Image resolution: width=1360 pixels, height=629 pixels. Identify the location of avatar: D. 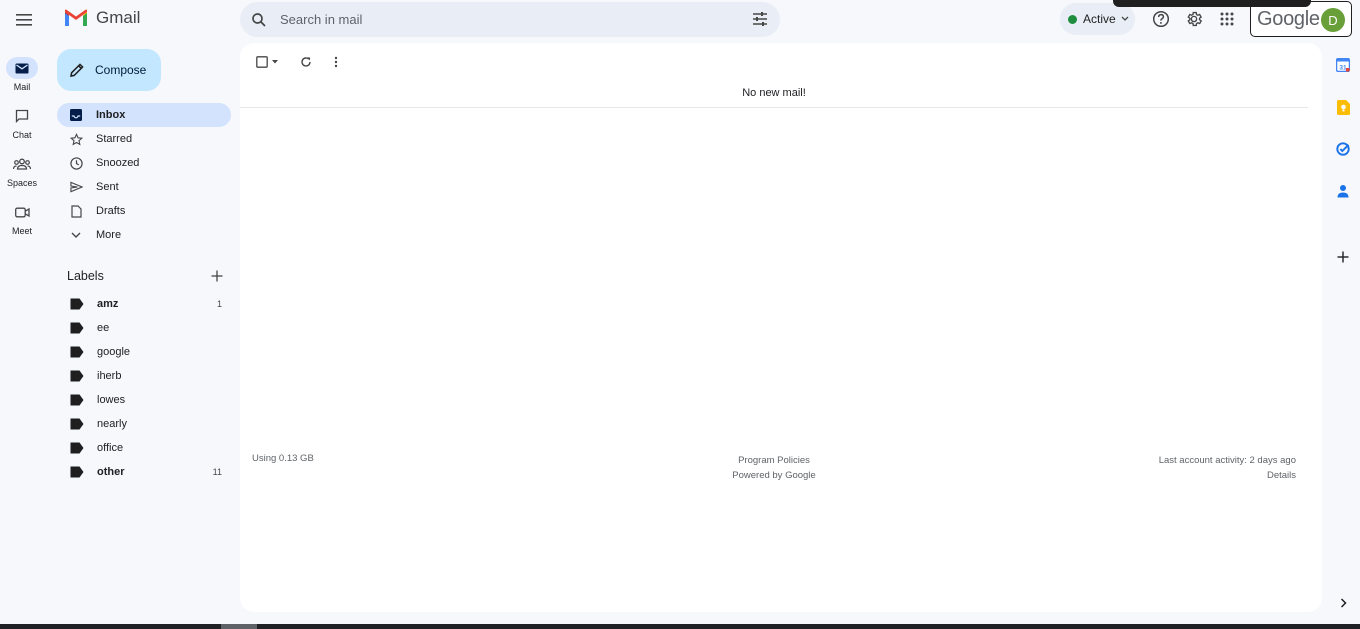
(1333, 20).